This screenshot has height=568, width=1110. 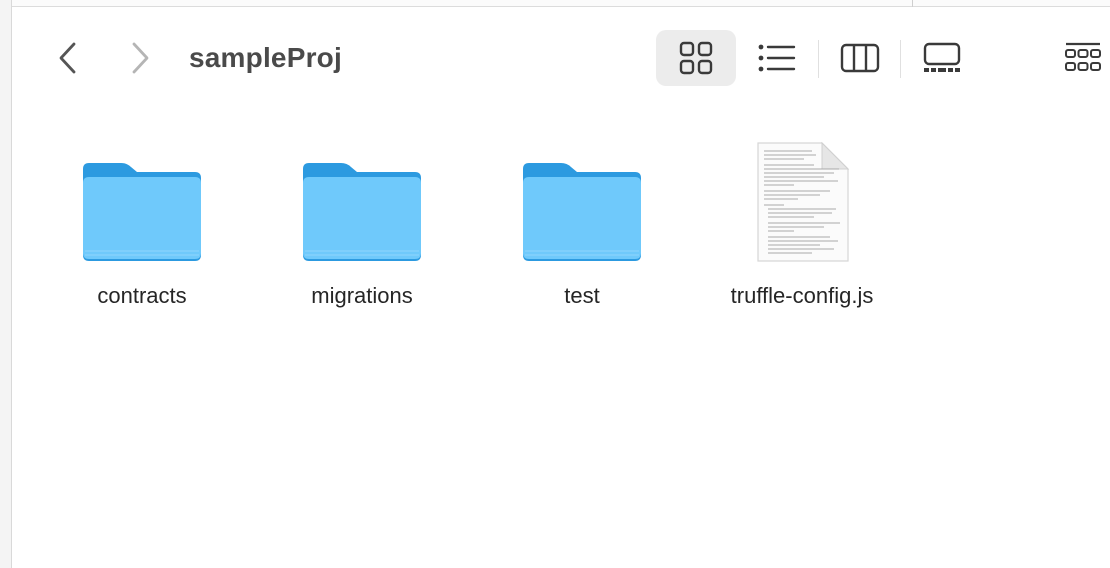 I want to click on icon-view-button, so click(x=696, y=58).